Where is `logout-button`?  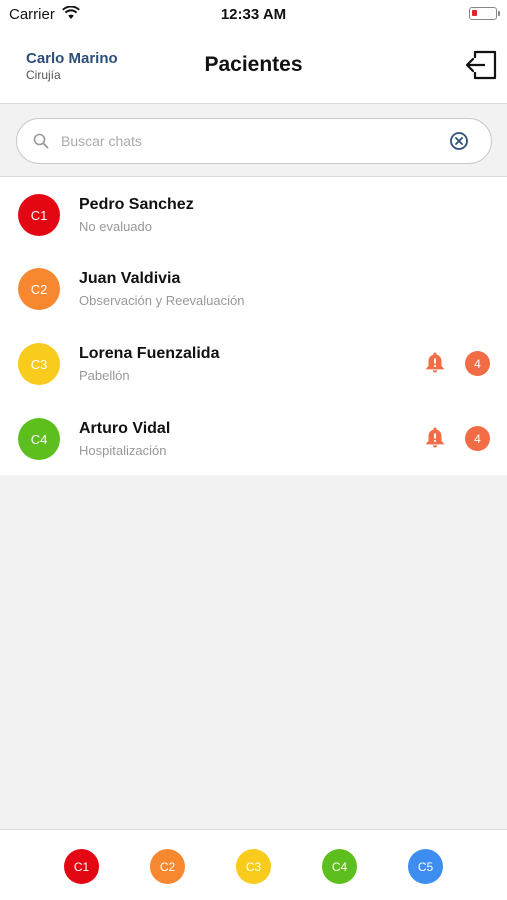 logout-button is located at coordinates (481, 65).